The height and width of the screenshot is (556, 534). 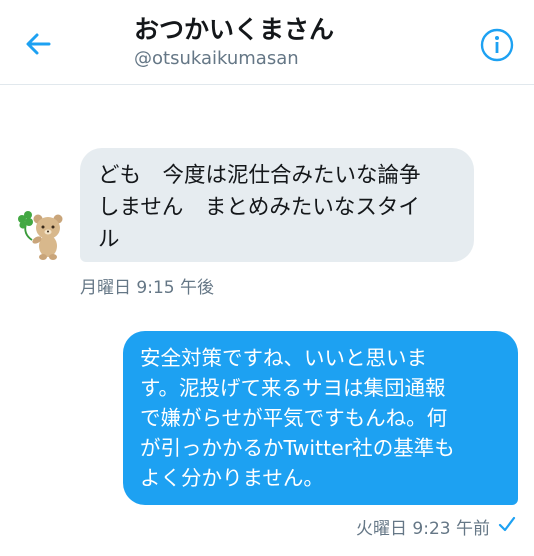 I want to click on info-icon, so click(x=497, y=45).